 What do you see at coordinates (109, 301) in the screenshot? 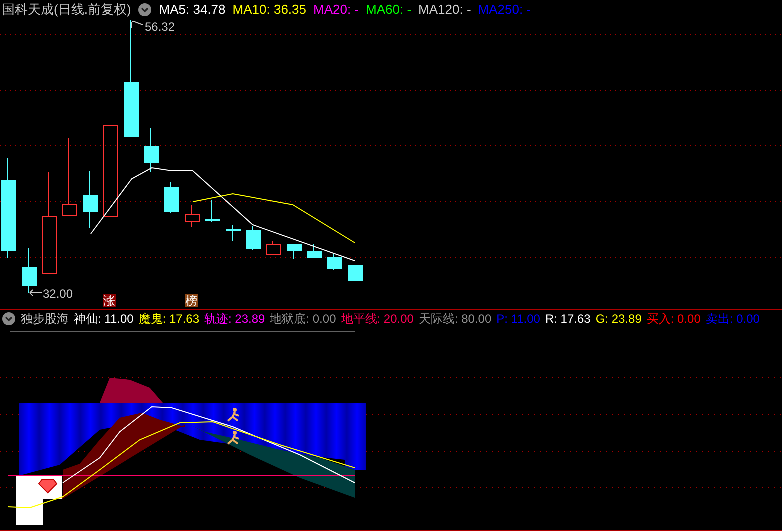
I see `marker-badge: 涨` at bounding box center [109, 301].